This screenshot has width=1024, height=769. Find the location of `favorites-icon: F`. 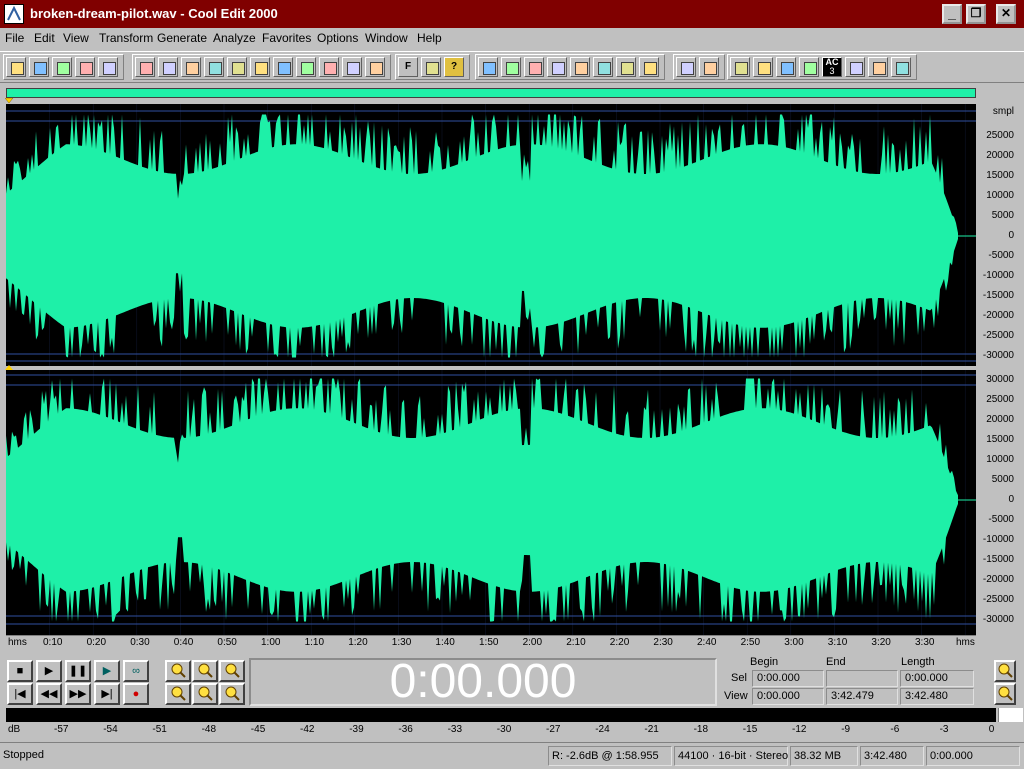

favorites-icon: F is located at coordinates (408, 67).